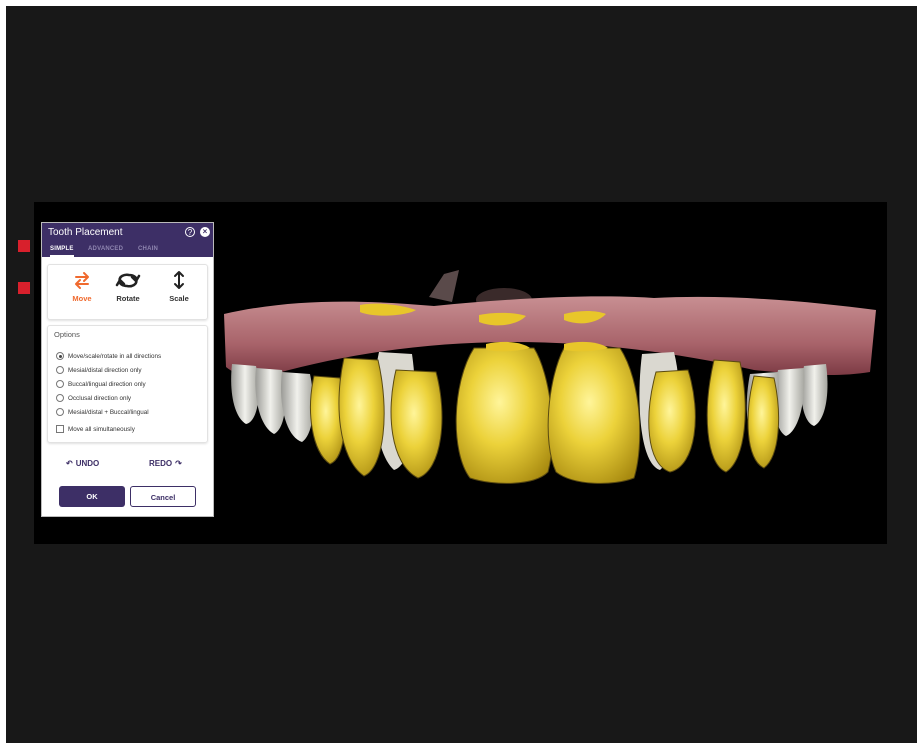 This screenshot has height=749, width=923. I want to click on option-buccal-lingual: Buccal/lingual direction only, so click(101, 384).